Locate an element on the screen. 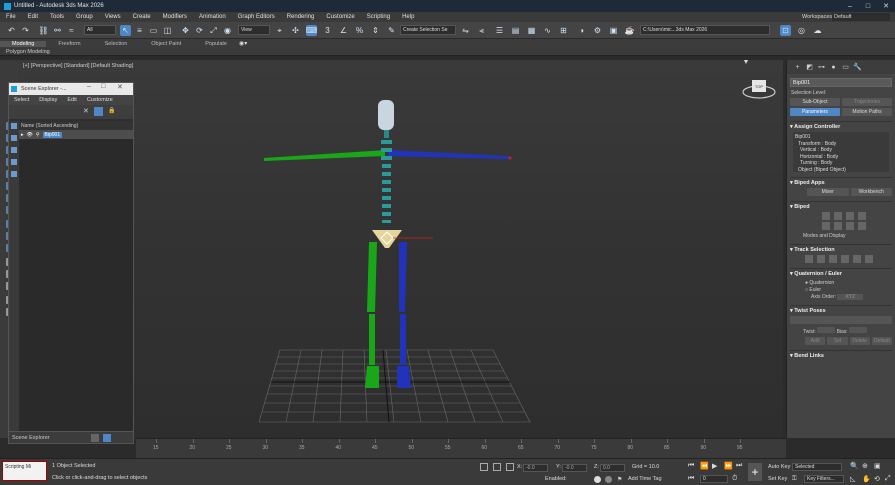 The width and height of the screenshot is (895, 485). scale-icon: ⤢ is located at coordinates (213, 30).